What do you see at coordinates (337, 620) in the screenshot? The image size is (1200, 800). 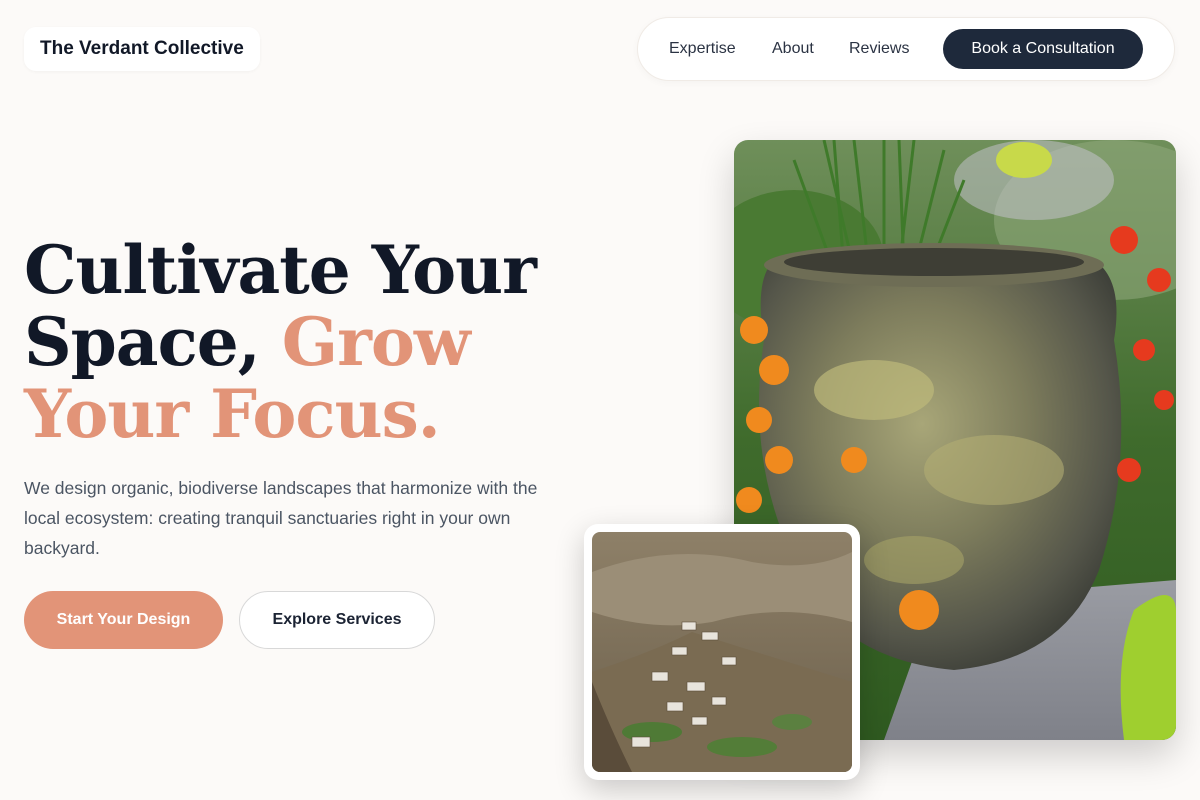 I see `explore-services-button: Explore Services` at bounding box center [337, 620].